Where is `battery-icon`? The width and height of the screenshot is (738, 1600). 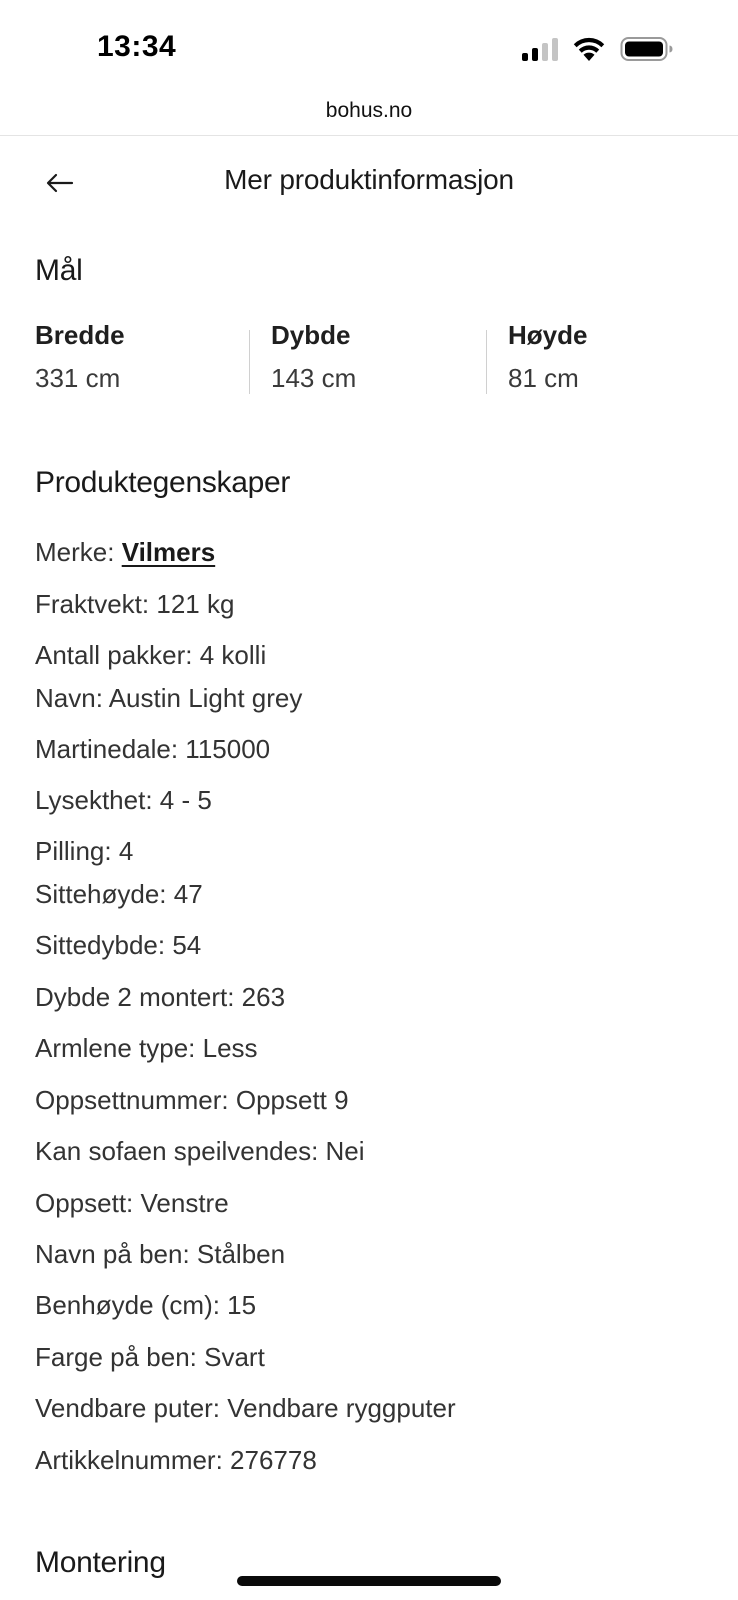 battery-icon is located at coordinates (646, 49).